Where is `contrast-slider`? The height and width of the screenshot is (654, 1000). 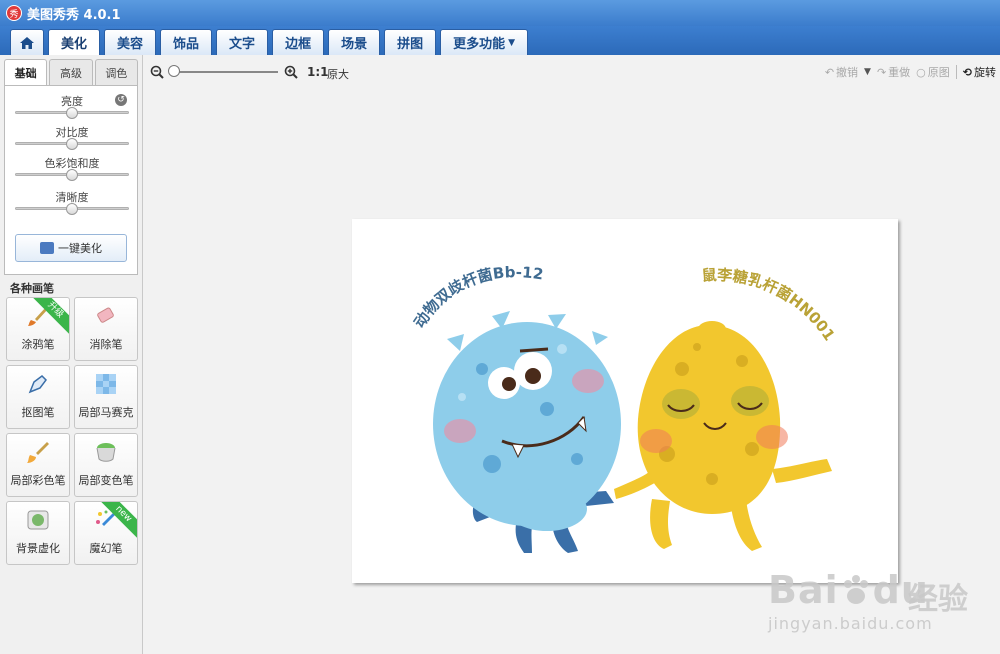 contrast-slider is located at coordinates (72, 144).